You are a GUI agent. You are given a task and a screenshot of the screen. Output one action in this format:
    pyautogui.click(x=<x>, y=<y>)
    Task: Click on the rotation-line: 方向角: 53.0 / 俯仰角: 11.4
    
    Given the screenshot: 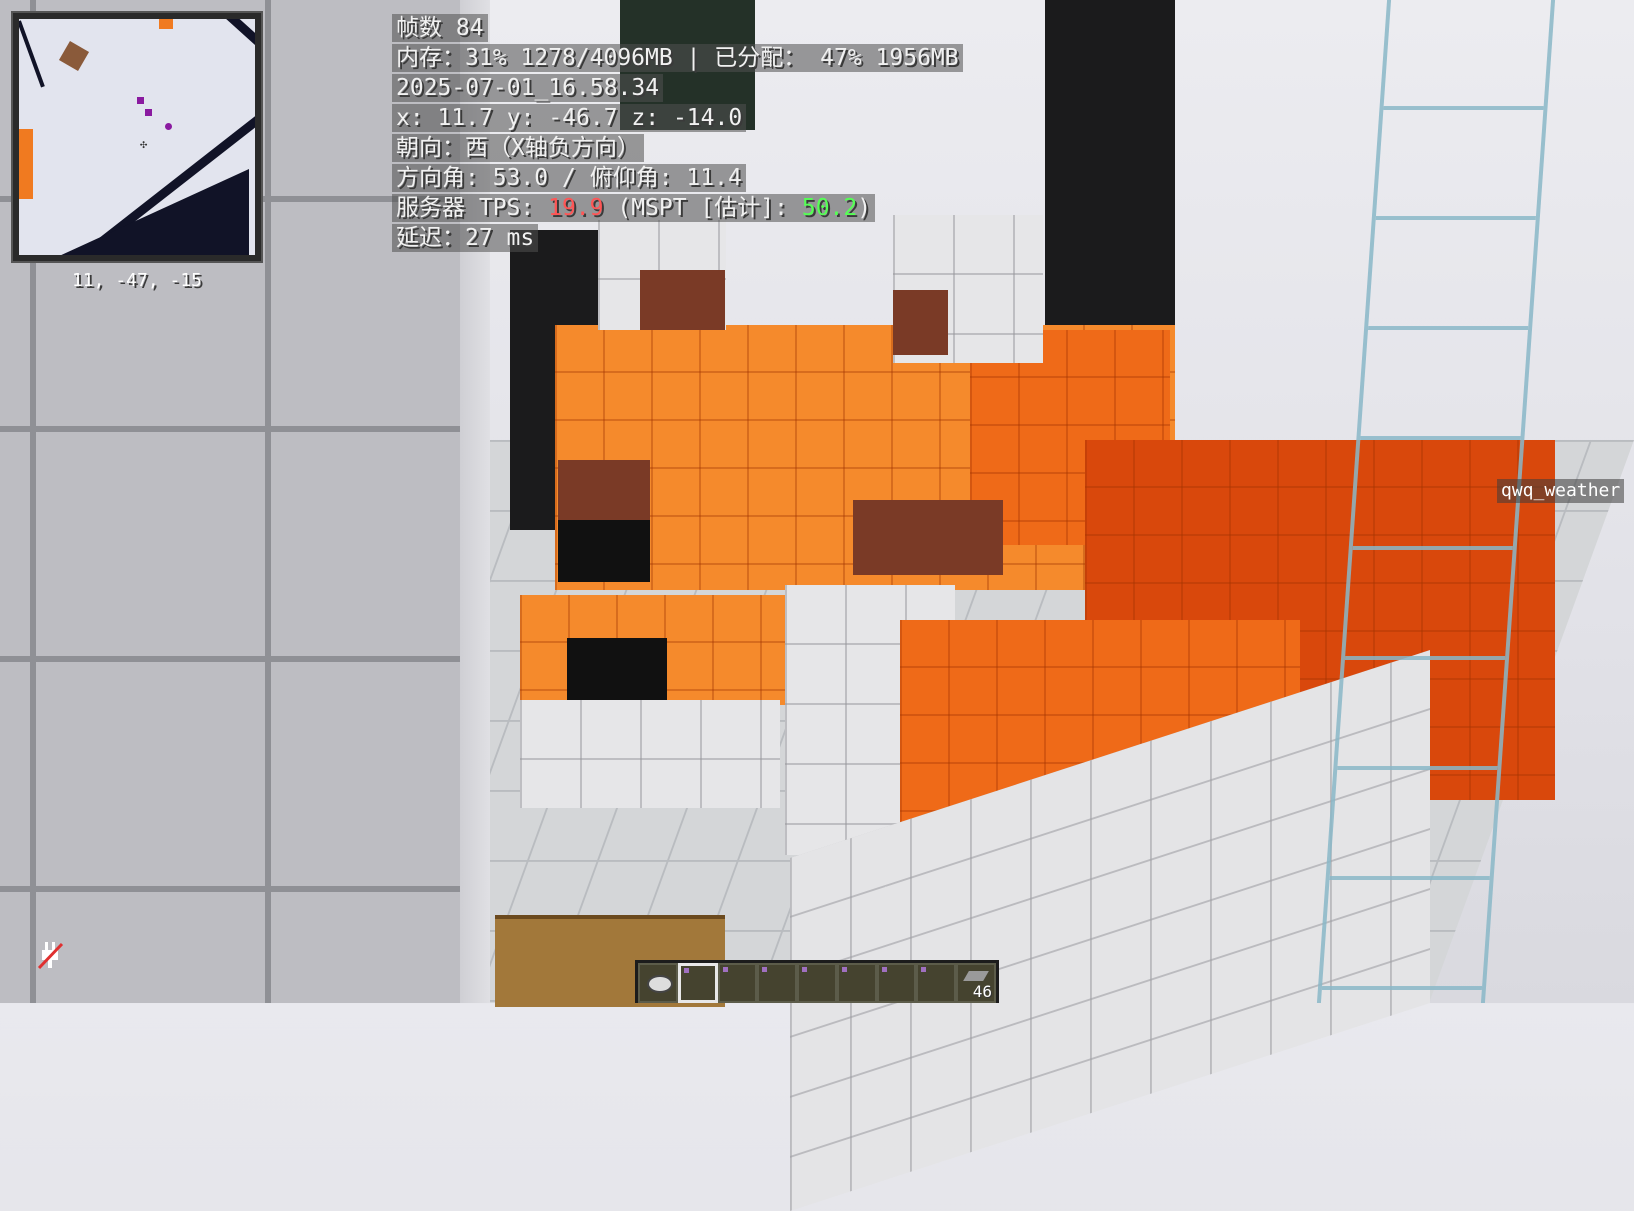 What is the action you would take?
    pyautogui.click(x=569, y=178)
    